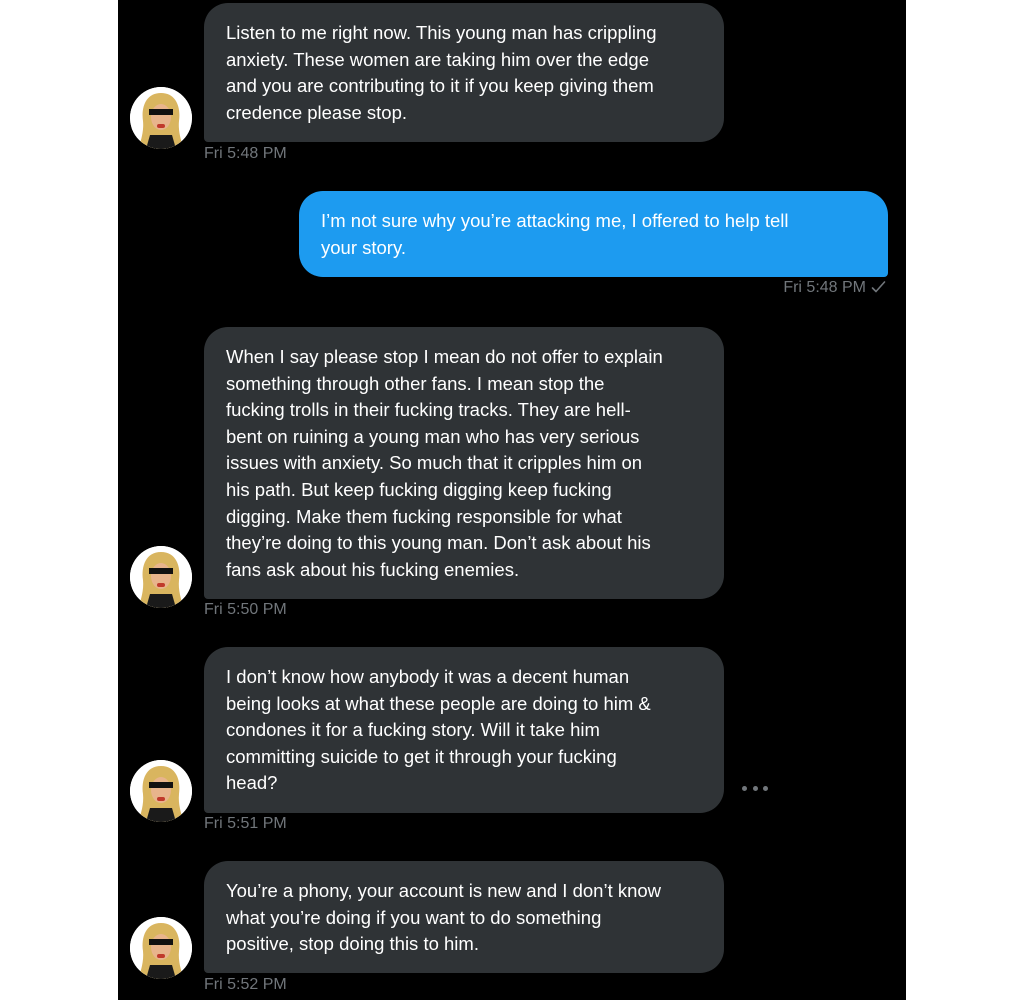  What do you see at coordinates (317, 112) in the screenshot?
I see `message-line: credence please stop.` at bounding box center [317, 112].